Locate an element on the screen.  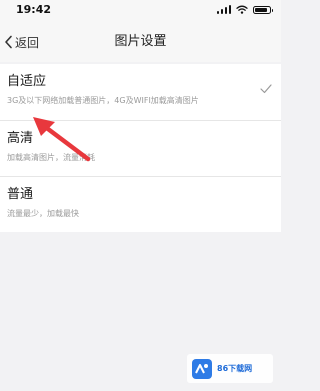
status-bar: 19:42 is located at coordinates (140, 11).